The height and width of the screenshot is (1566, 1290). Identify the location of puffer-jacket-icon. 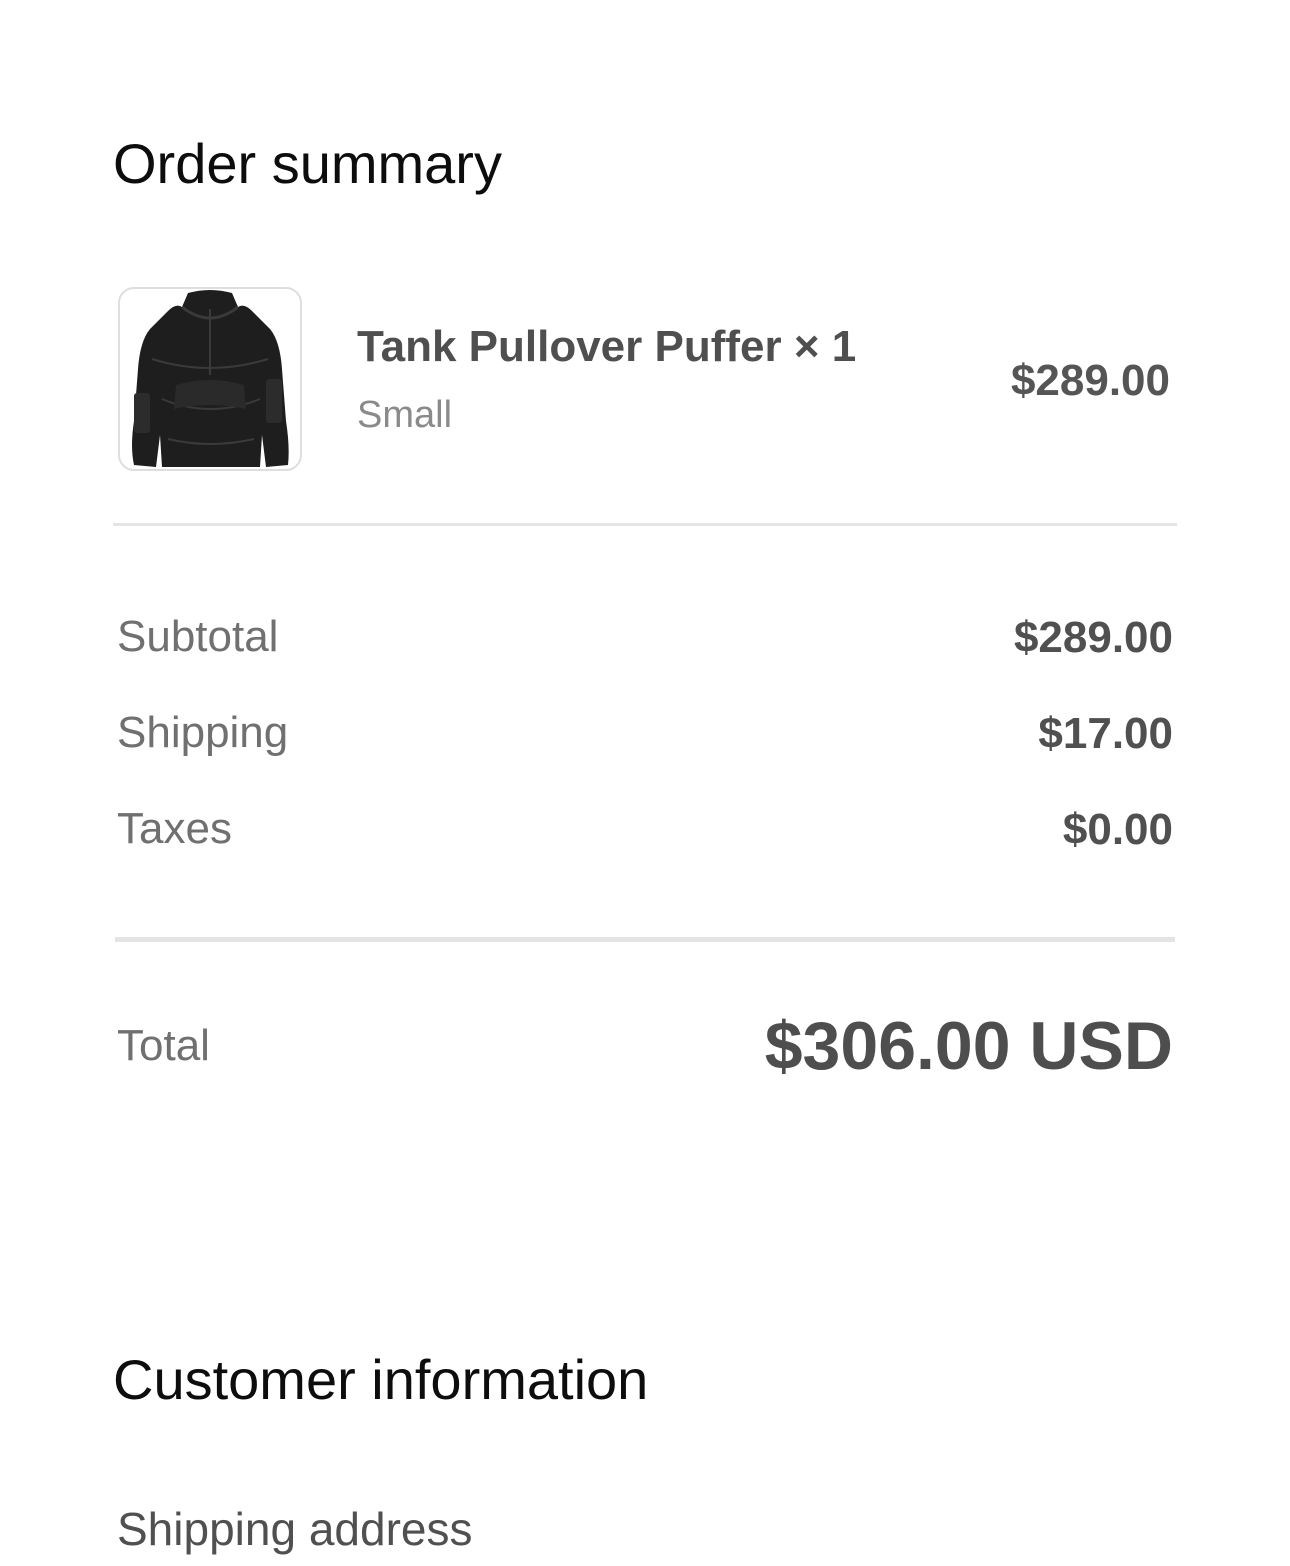
(210, 378).